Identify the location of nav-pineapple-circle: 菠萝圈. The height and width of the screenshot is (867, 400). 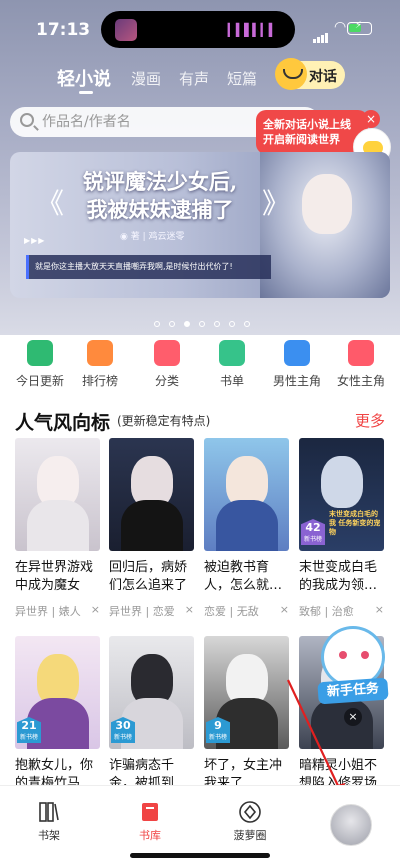
(250, 821).